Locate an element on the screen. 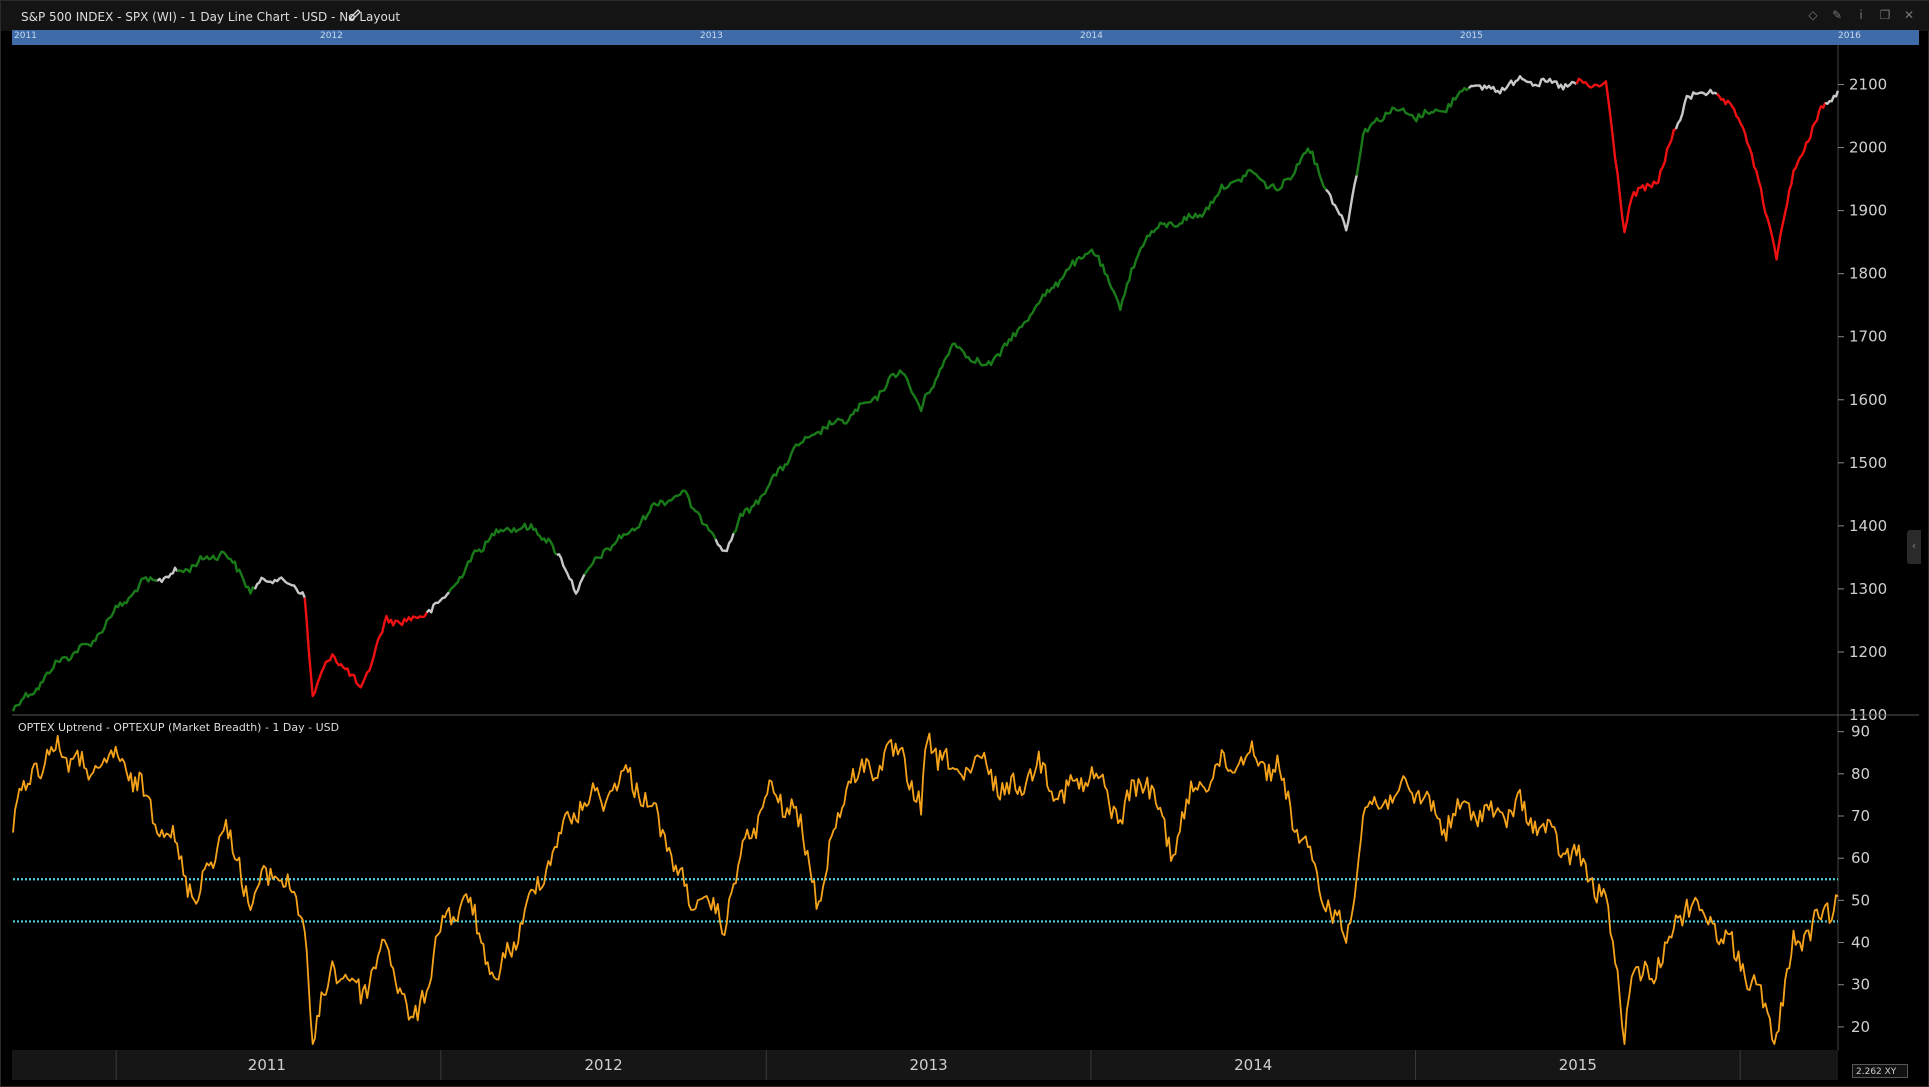 The height and width of the screenshot is (1087, 1929). price-tick-label: 1700 is located at coordinates (1868, 337).